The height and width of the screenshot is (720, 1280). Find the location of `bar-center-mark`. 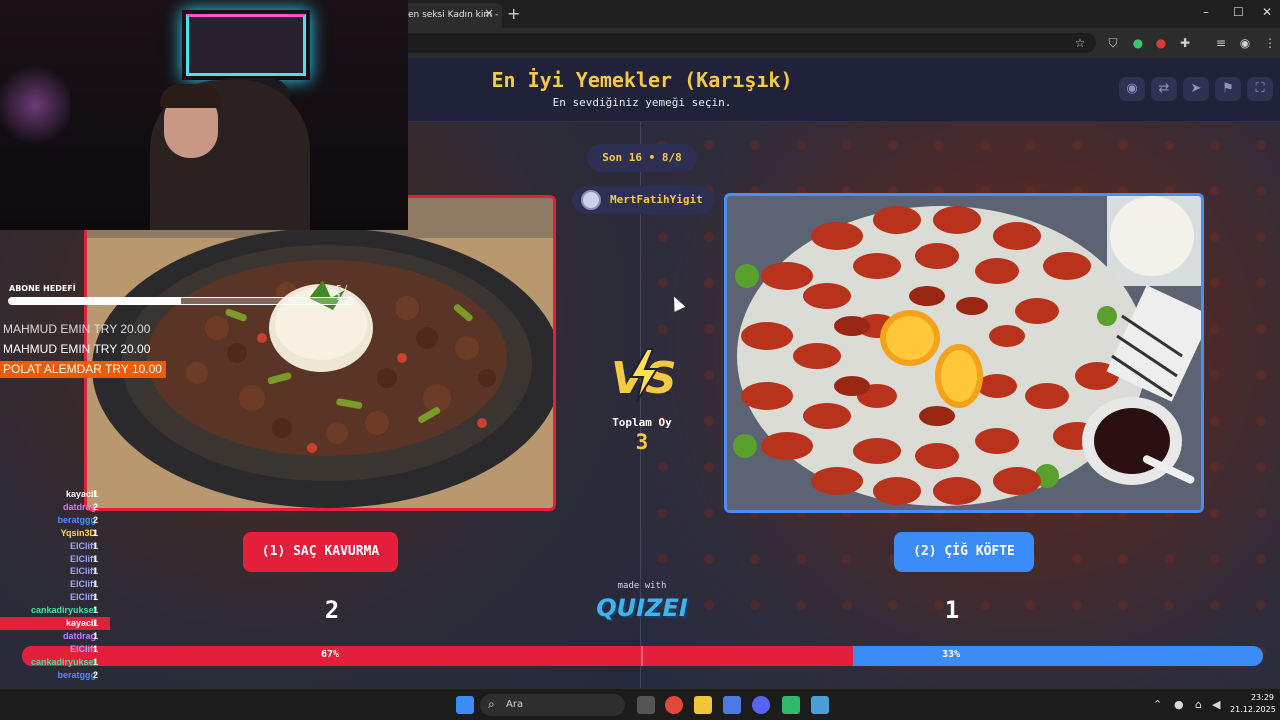

bar-center-mark is located at coordinates (642, 656).